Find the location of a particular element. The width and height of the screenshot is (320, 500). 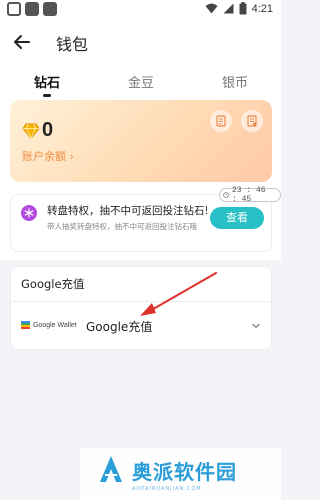

watermark: 奥派软件园 AOPAIRUANJIAN.COM is located at coordinates (180, 474).